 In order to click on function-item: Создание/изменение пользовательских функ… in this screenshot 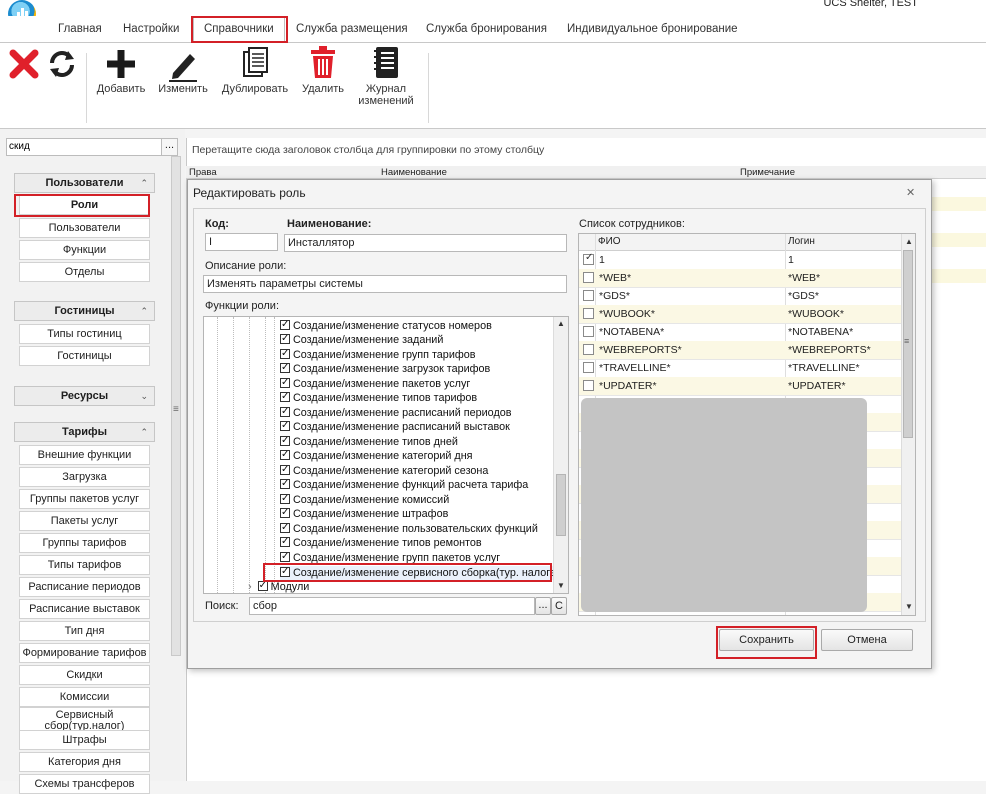, I will do `click(409, 528)`.